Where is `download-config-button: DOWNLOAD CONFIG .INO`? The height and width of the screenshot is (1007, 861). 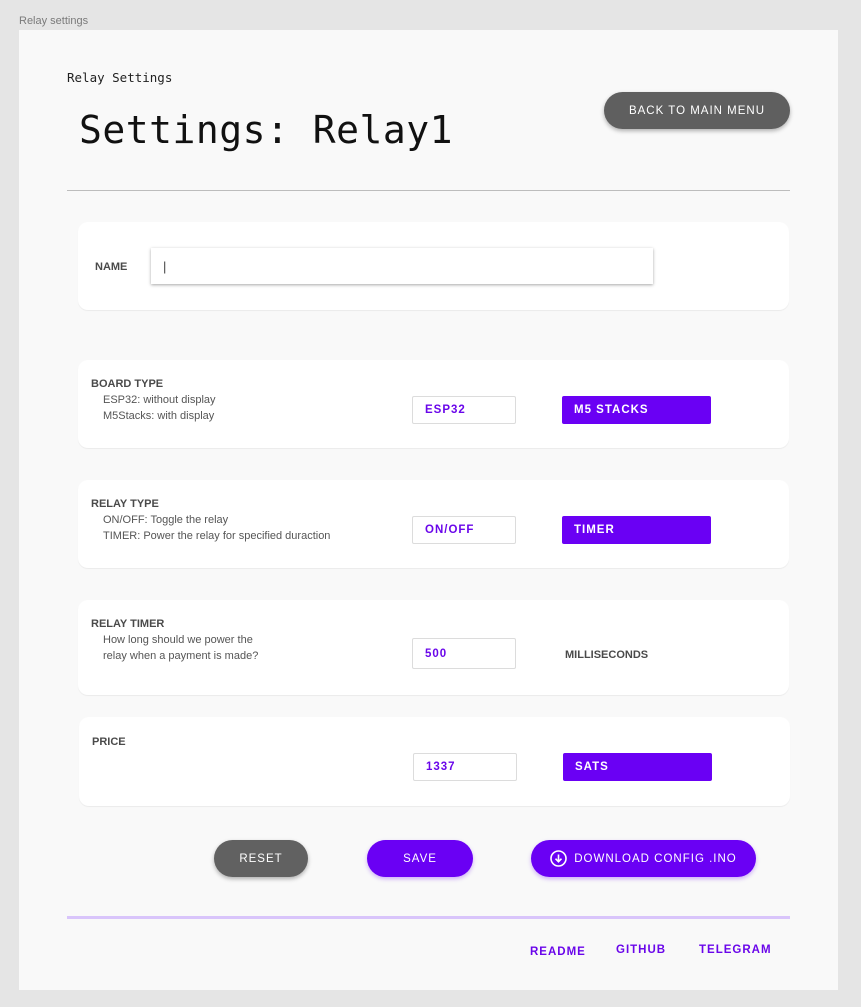
download-config-button: DOWNLOAD CONFIG .INO is located at coordinates (643, 858).